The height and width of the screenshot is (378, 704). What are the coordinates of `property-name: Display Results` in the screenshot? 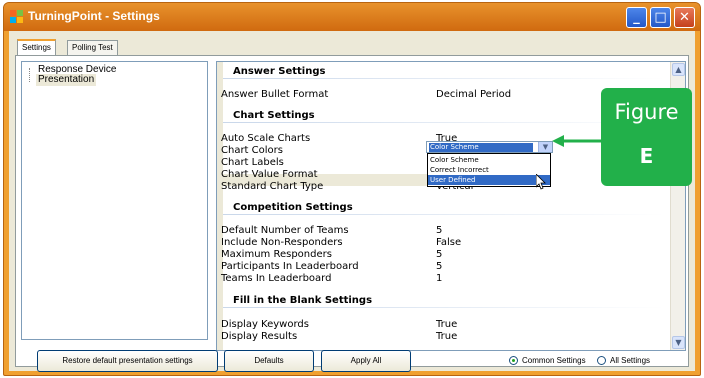 It's located at (259, 336).